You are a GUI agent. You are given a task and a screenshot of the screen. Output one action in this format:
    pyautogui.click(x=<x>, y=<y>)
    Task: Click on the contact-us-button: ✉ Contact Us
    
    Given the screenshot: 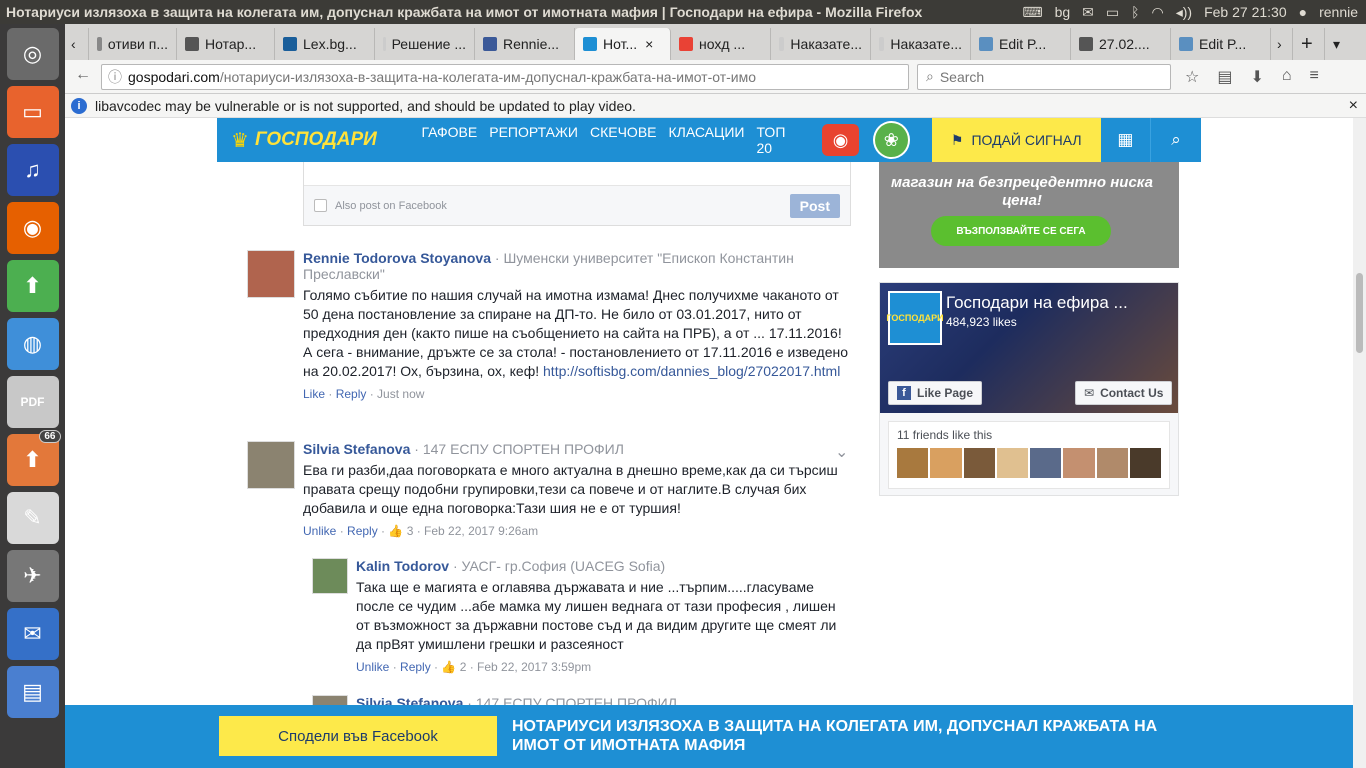 What is the action you would take?
    pyautogui.click(x=1124, y=393)
    